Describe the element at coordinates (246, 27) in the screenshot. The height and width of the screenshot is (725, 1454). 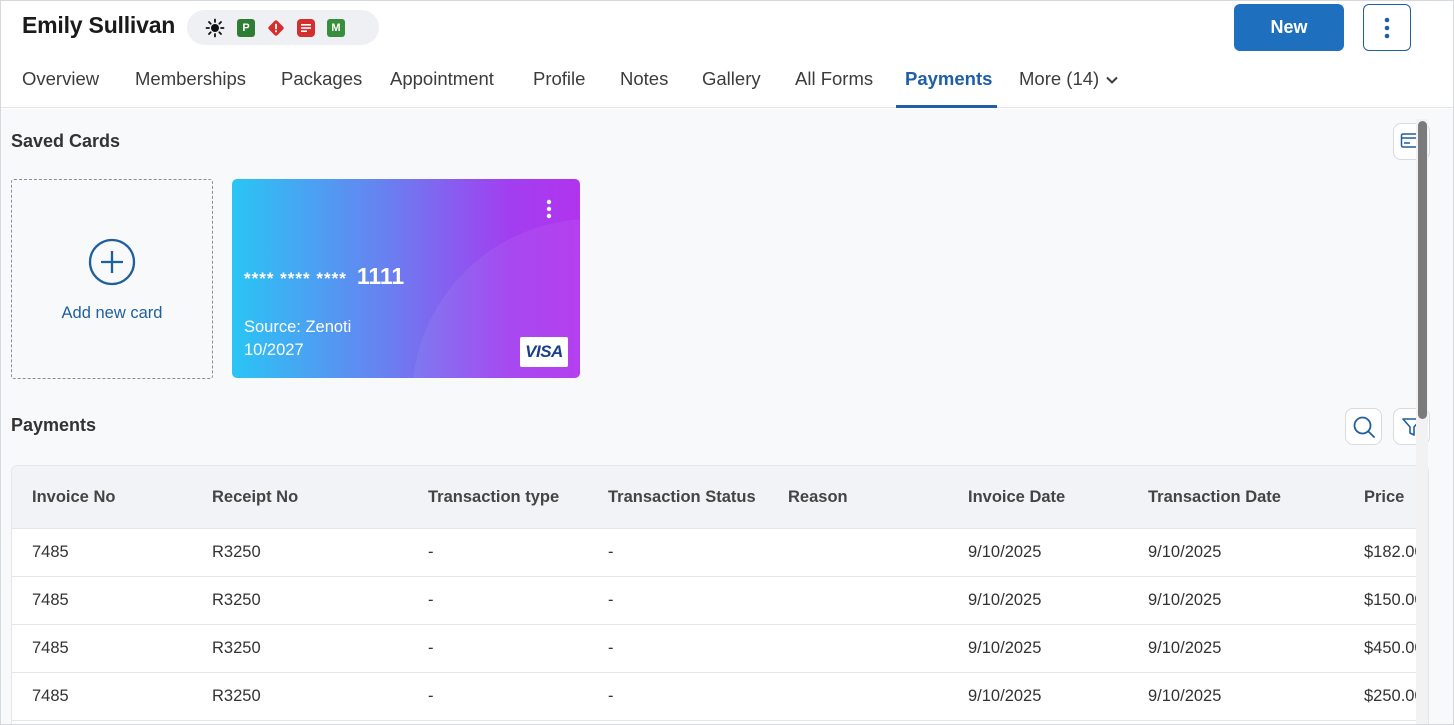
I see `p-badge-icon: P` at that location.